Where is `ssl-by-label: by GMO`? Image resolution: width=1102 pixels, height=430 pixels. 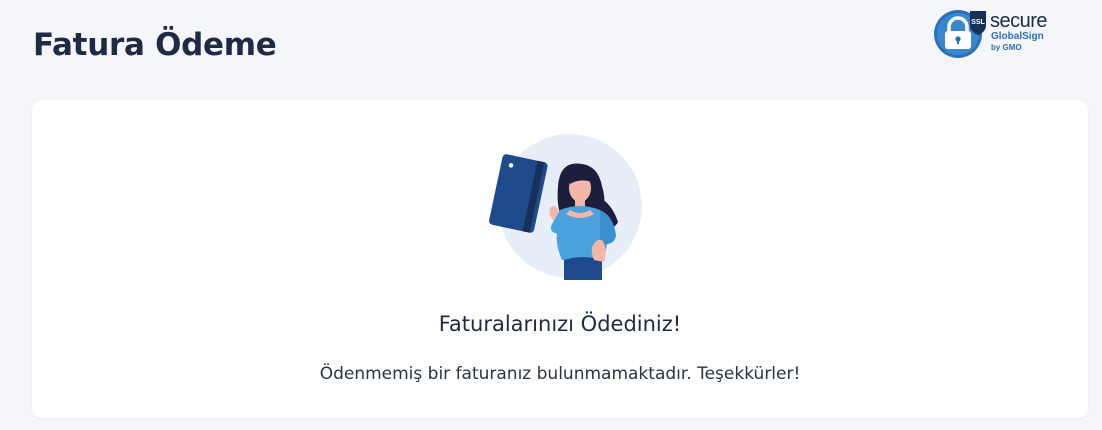
ssl-by-label: by GMO is located at coordinates (1006, 47).